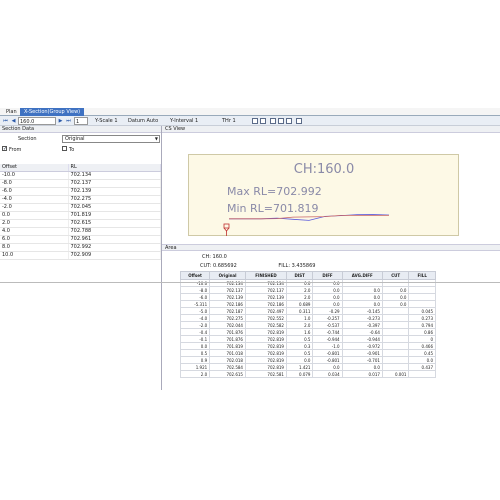 The height and width of the screenshot is (500, 500). What do you see at coordinates (114, 175) in the screenshot?
I see `rl-cell: 702.134` at bounding box center [114, 175].